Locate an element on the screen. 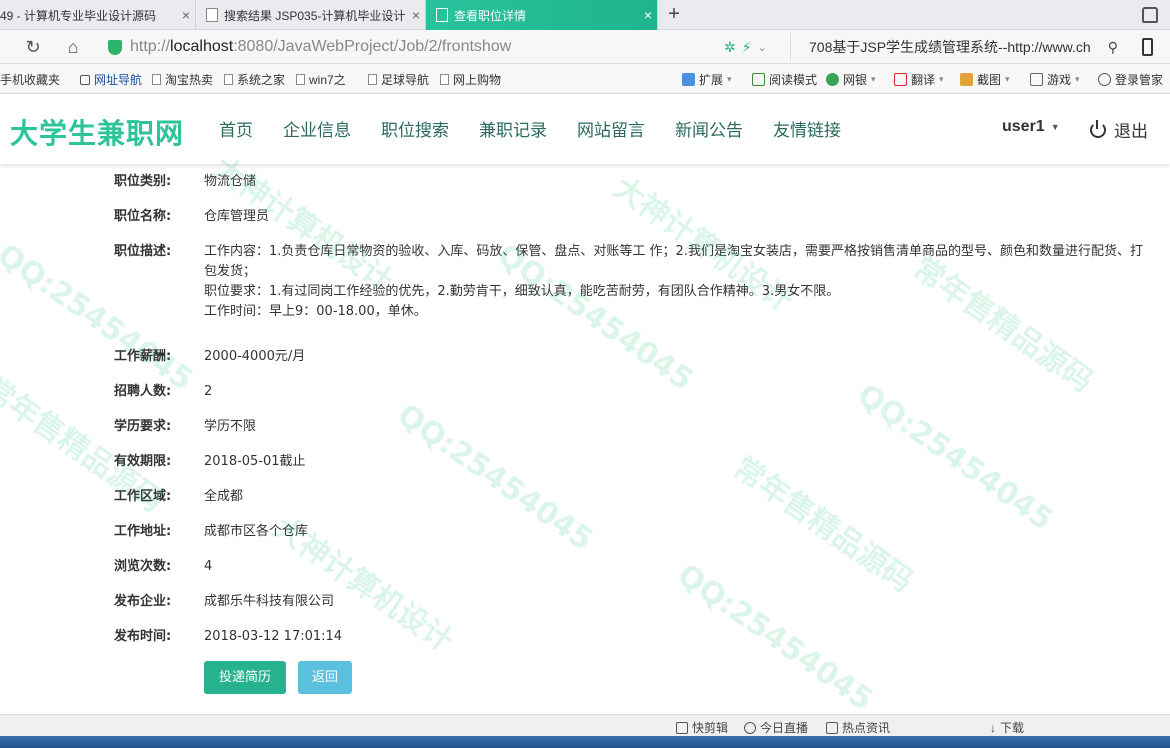 Image resolution: width=1170 pixels, height=748 pixels. lightning-icon: ⚡ is located at coordinates (747, 47).